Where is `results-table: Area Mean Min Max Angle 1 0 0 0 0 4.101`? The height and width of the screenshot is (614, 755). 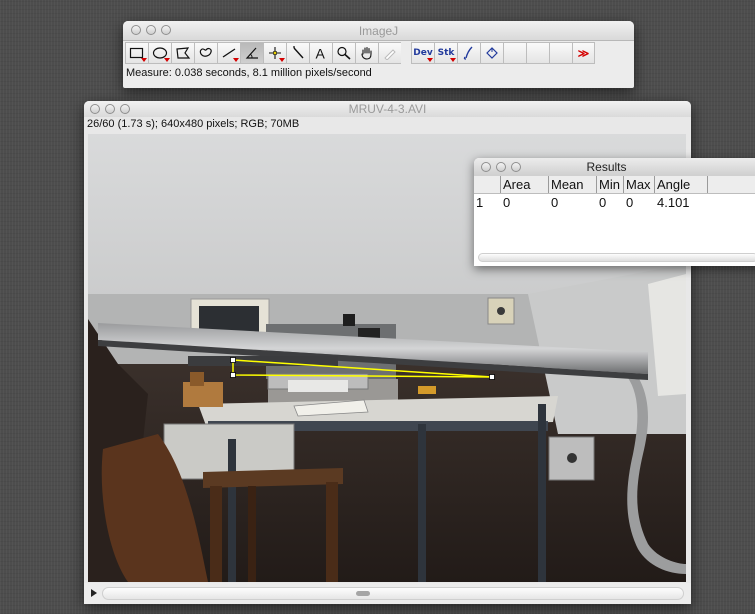 results-table: Area Mean Min Max Angle 1 0 0 0 0 4.101 is located at coordinates (614, 193).